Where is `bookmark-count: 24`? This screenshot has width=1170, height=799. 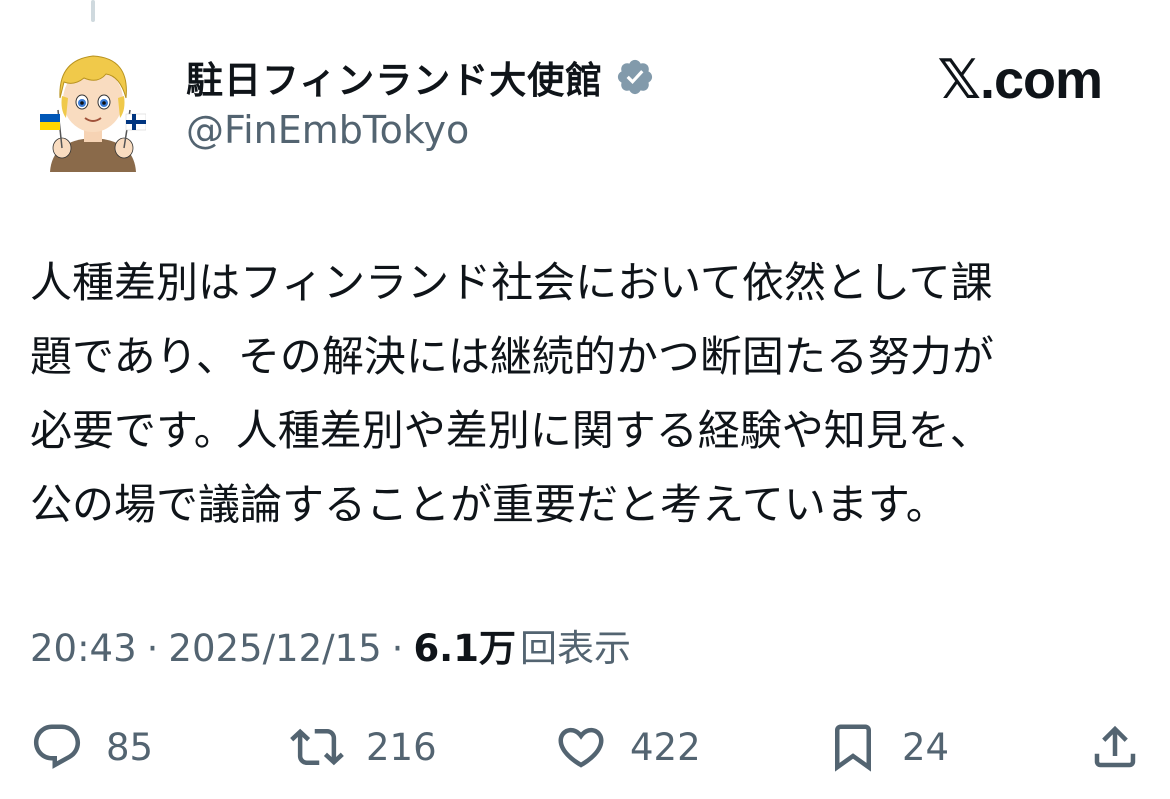 bookmark-count: 24 is located at coordinates (926, 747).